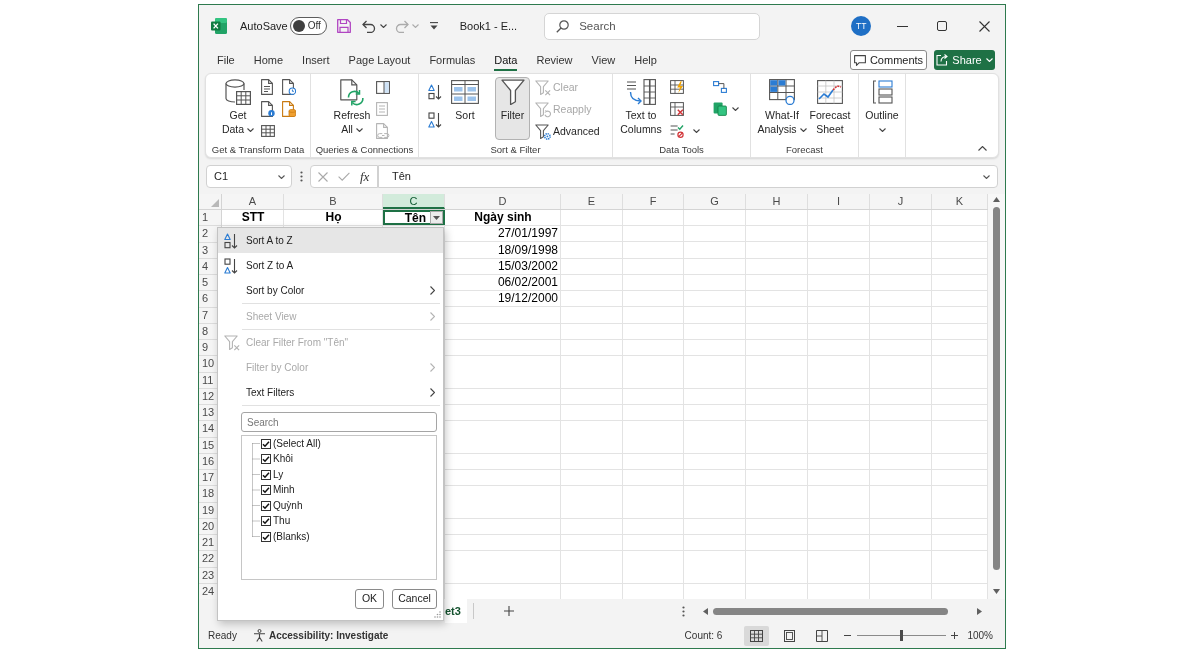 The height and width of the screenshot is (650, 1200). What do you see at coordinates (503, 201) in the screenshot?
I see `column-header: D` at bounding box center [503, 201].